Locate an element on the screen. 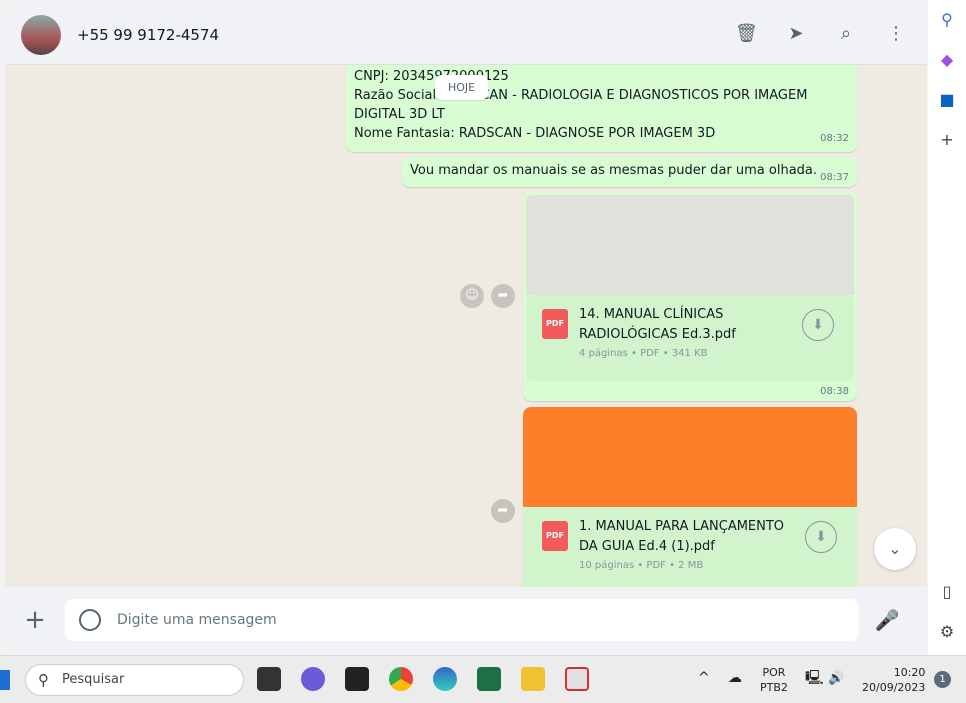 Image resolution: width=966 pixels, height=703 pixels. emoji-react-icon: ☺ is located at coordinates (472, 296).